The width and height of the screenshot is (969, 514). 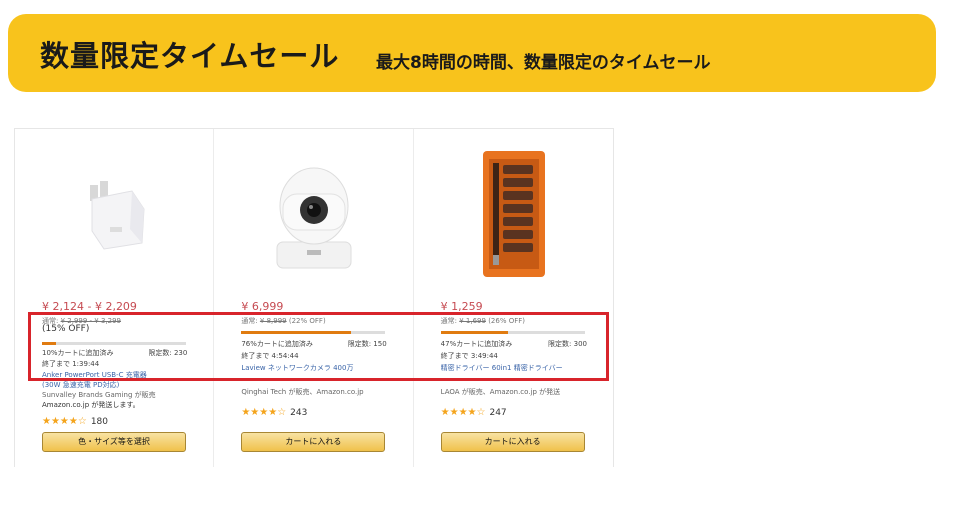 I want to click on product-name: Anker PowerPort USB-C 充電器, so click(x=114, y=375).